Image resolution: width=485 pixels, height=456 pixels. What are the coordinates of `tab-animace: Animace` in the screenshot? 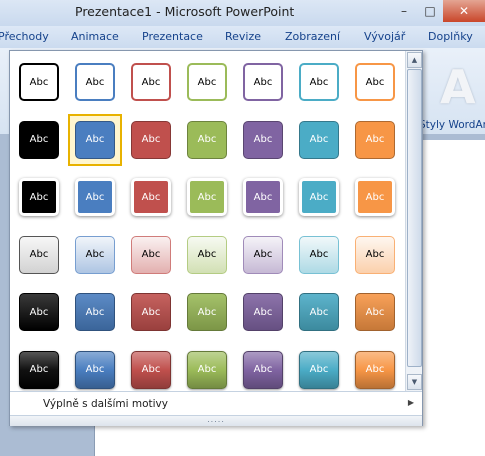 It's located at (95, 36).